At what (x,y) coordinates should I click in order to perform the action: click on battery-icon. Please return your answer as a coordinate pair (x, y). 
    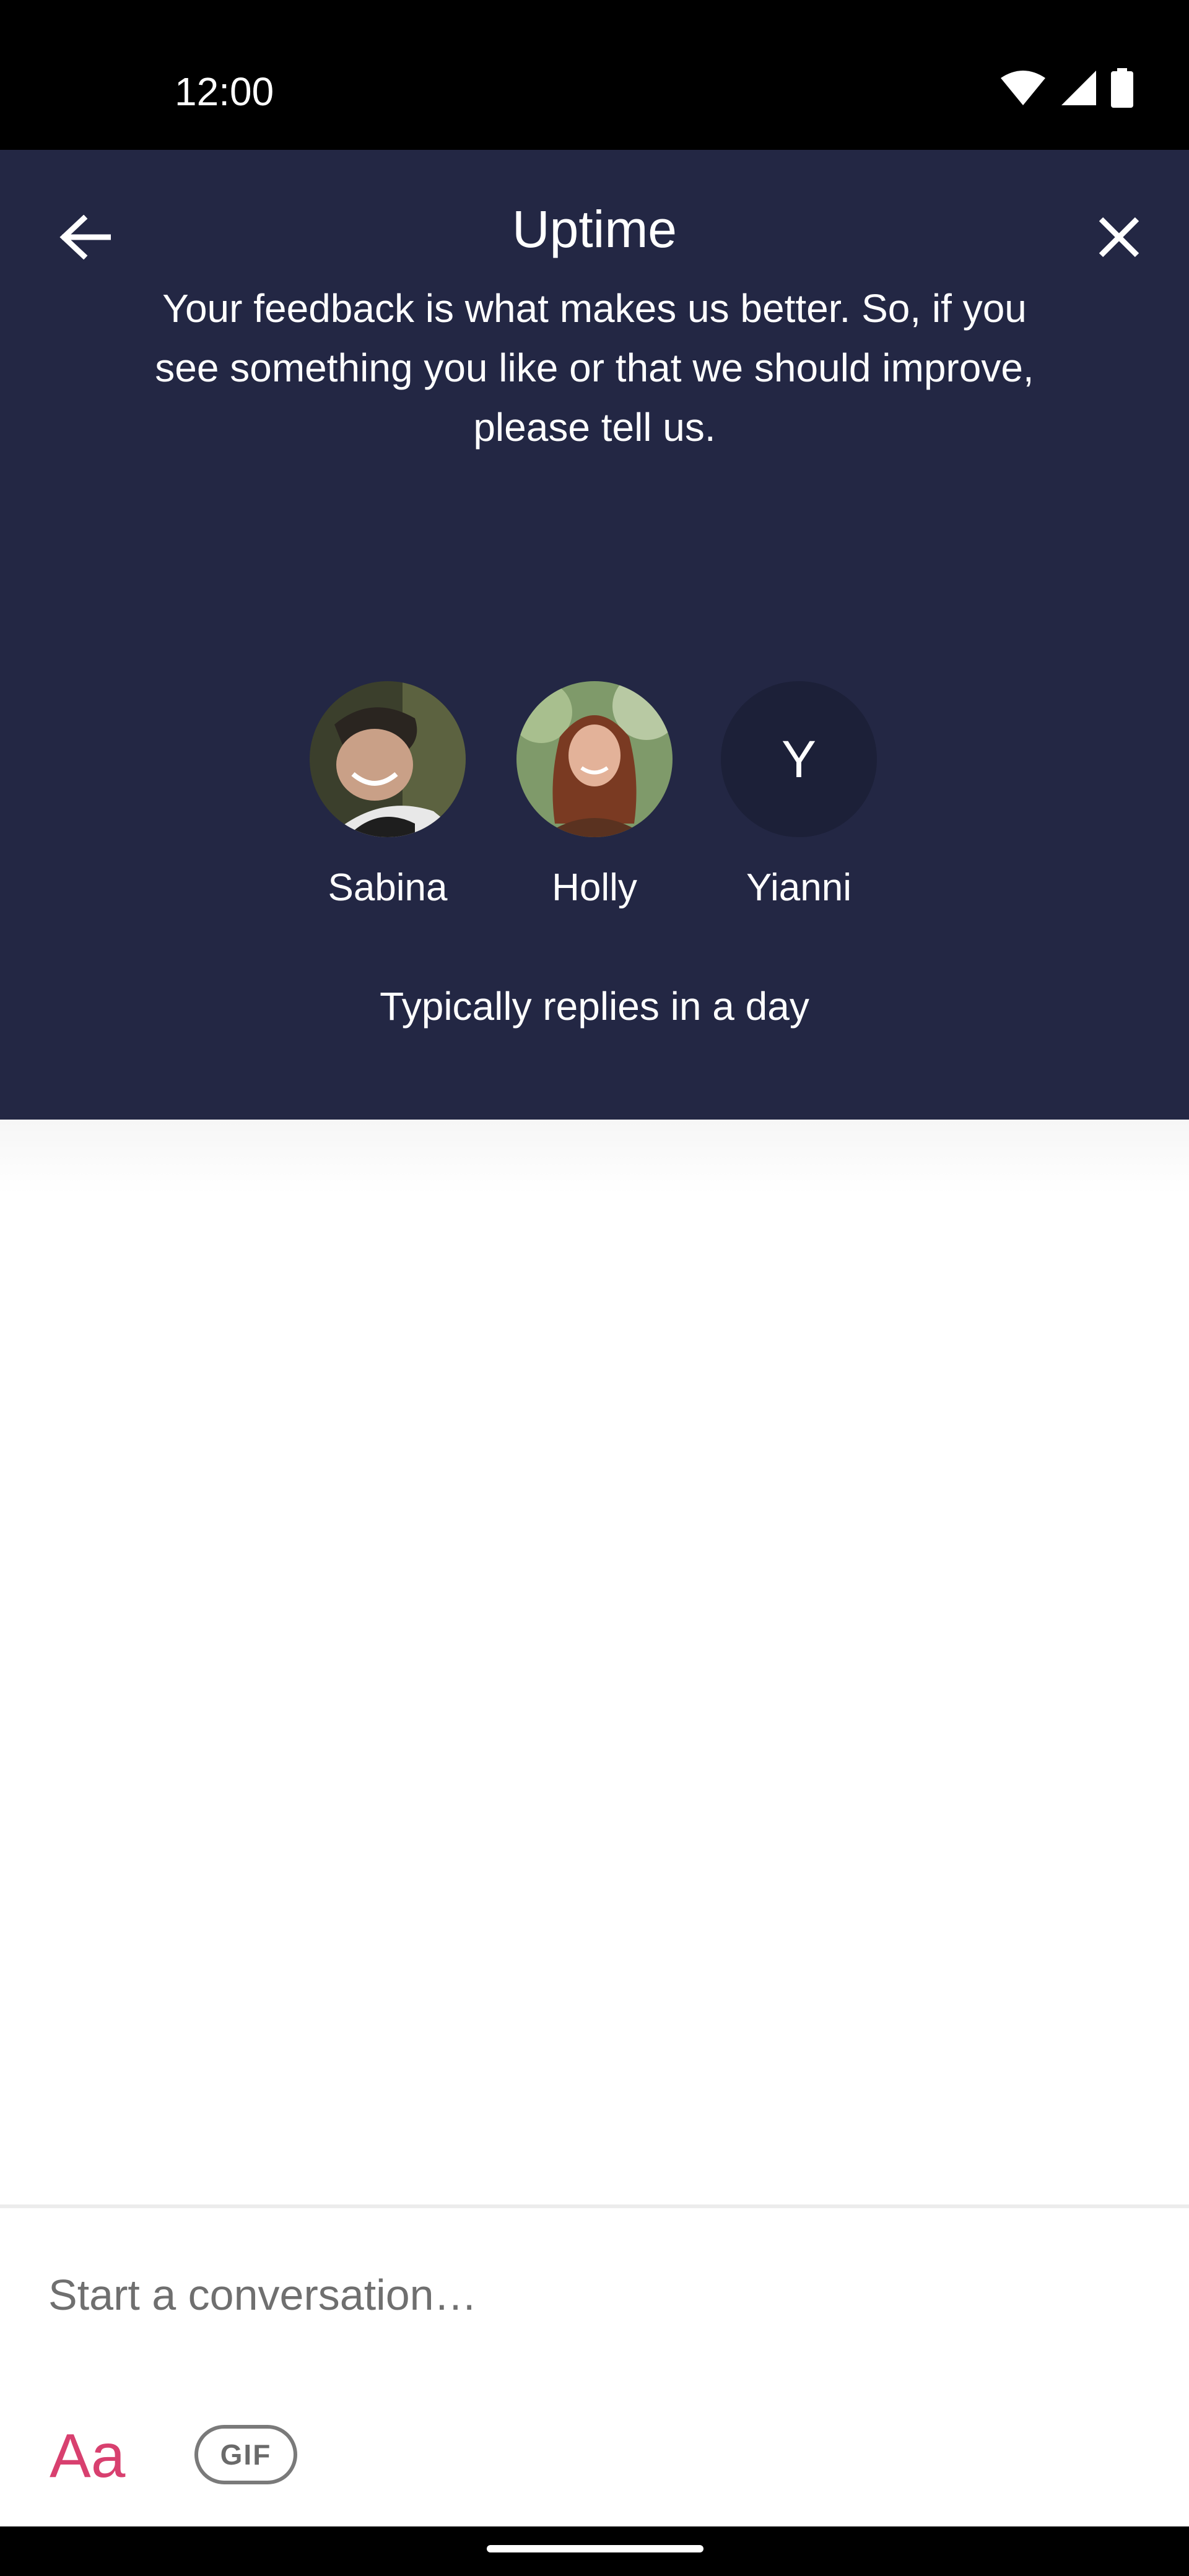
    Looking at the image, I should click on (1122, 88).